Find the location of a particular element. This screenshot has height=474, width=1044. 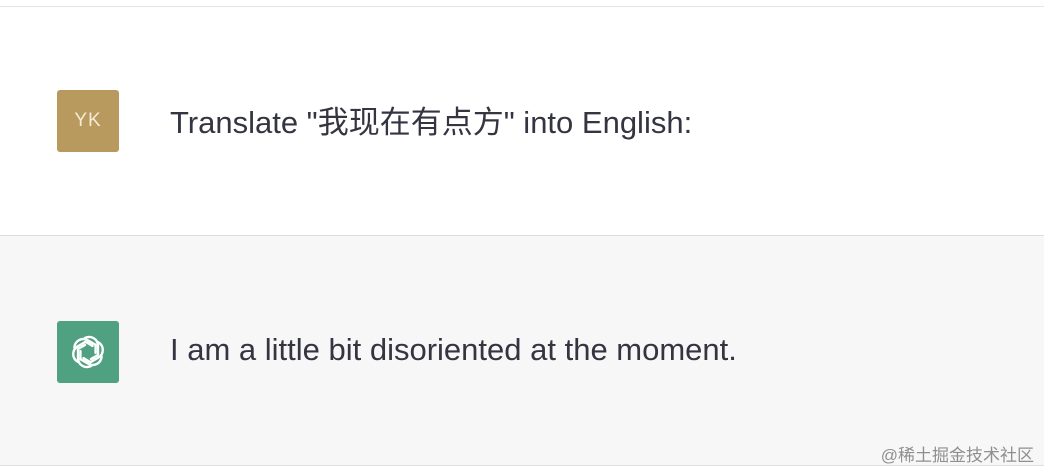

user-message-text: Translate "我现在有点方" into English: is located at coordinates (431, 122).